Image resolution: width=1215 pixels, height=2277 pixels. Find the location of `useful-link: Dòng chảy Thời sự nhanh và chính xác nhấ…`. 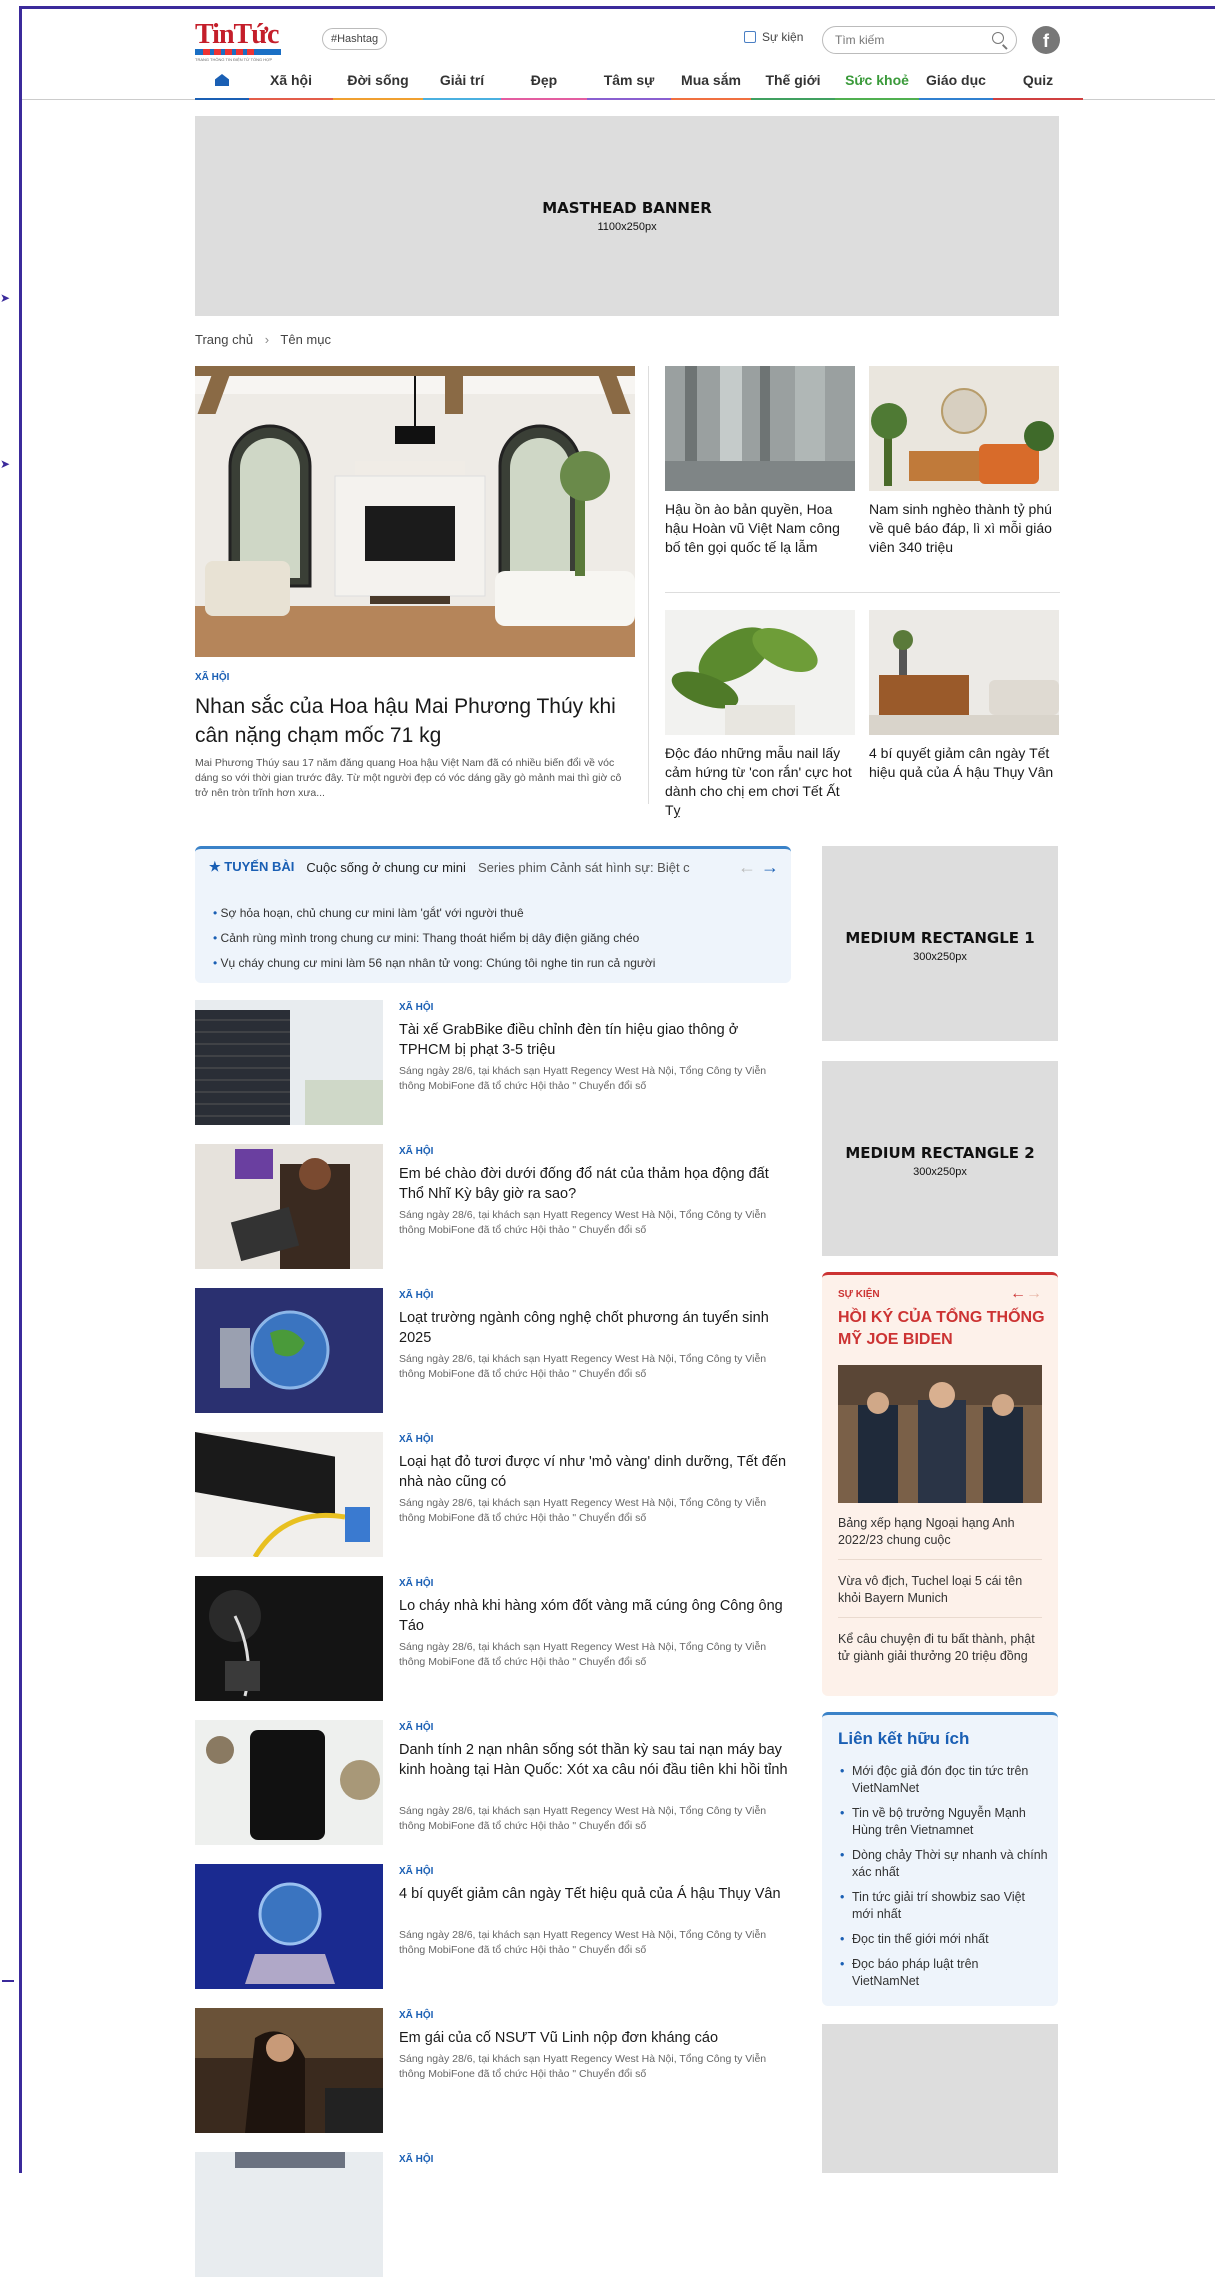

useful-link: Dòng chảy Thời sự nhanh và chính xác nhấ… is located at coordinates (943, 1864).